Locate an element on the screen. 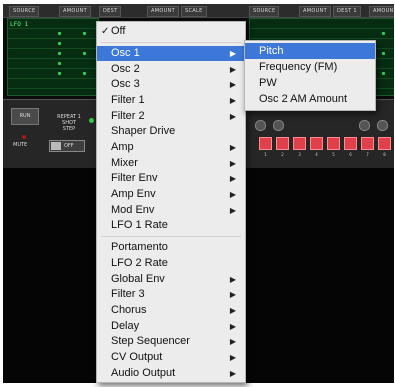 The width and height of the screenshot is (395, 387). menu-item-portamento: Portamento is located at coordinates (171, 247).